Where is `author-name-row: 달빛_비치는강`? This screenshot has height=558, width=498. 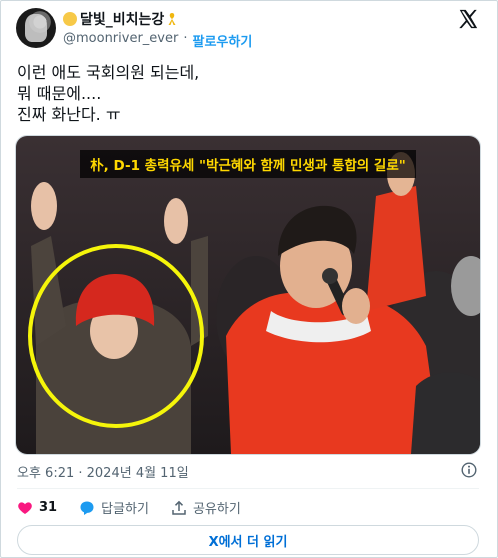 author-name-row: 달빛_비치는강 is located at coordinates (120, 19).